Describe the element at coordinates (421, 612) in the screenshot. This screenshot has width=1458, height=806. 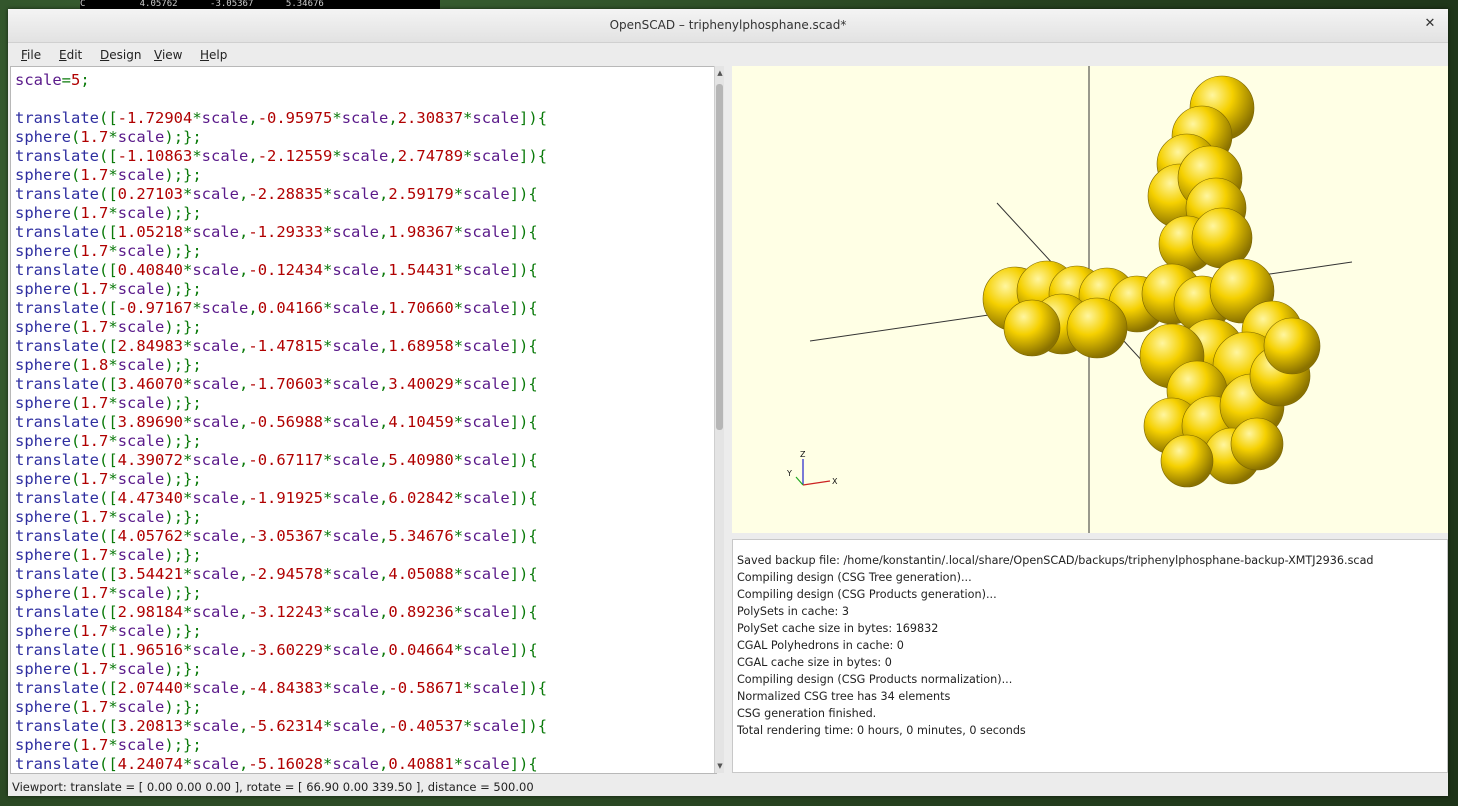
I see `code-coord-z: 0.89236` at that location.